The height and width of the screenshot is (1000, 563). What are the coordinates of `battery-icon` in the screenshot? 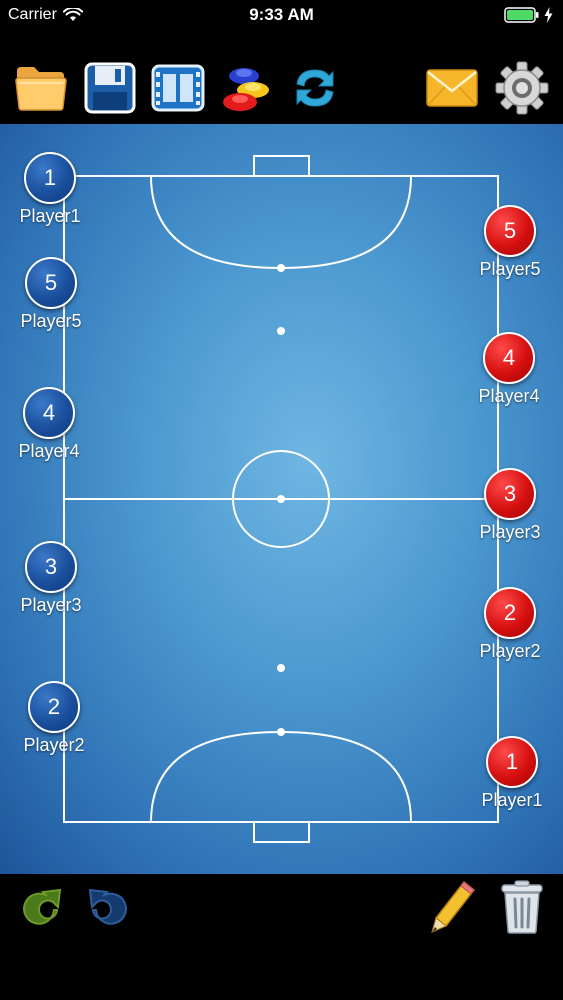 It's located at (521, 15).